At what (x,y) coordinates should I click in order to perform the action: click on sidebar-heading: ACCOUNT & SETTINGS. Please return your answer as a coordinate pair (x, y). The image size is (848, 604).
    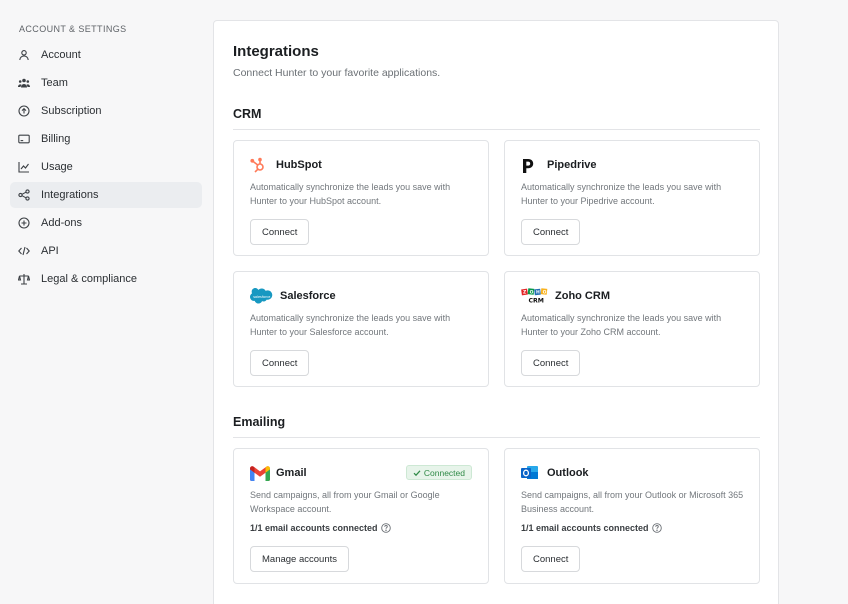
    Looking at the image, I should click on (73, 29).